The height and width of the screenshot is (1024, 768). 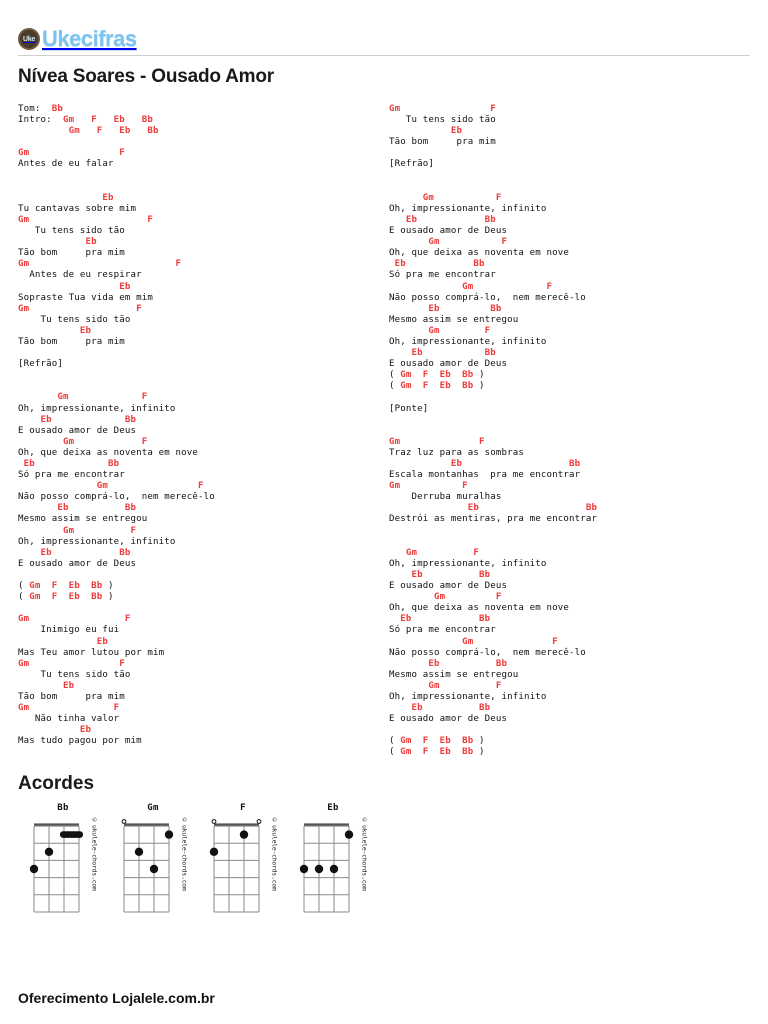 What do you see at coordinates (29, 39) in the screenshot?
I see `uke-badge-icon: Uke` at bounding box center [29, 39].